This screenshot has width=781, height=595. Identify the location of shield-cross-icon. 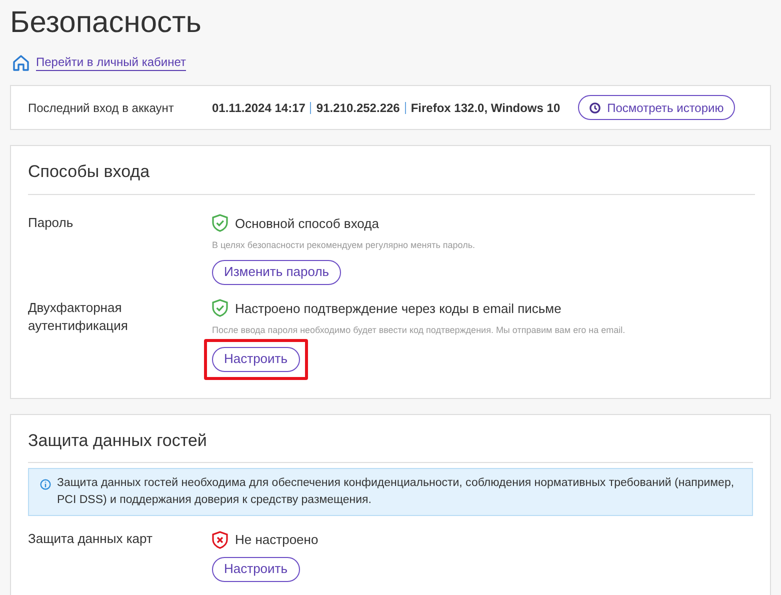
(220, 539).